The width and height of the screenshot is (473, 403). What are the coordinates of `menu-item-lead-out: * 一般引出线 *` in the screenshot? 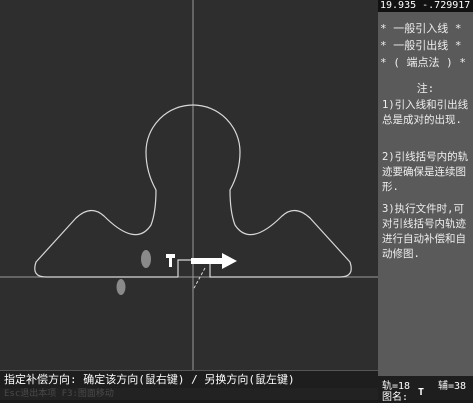 It's located at (425, 45).